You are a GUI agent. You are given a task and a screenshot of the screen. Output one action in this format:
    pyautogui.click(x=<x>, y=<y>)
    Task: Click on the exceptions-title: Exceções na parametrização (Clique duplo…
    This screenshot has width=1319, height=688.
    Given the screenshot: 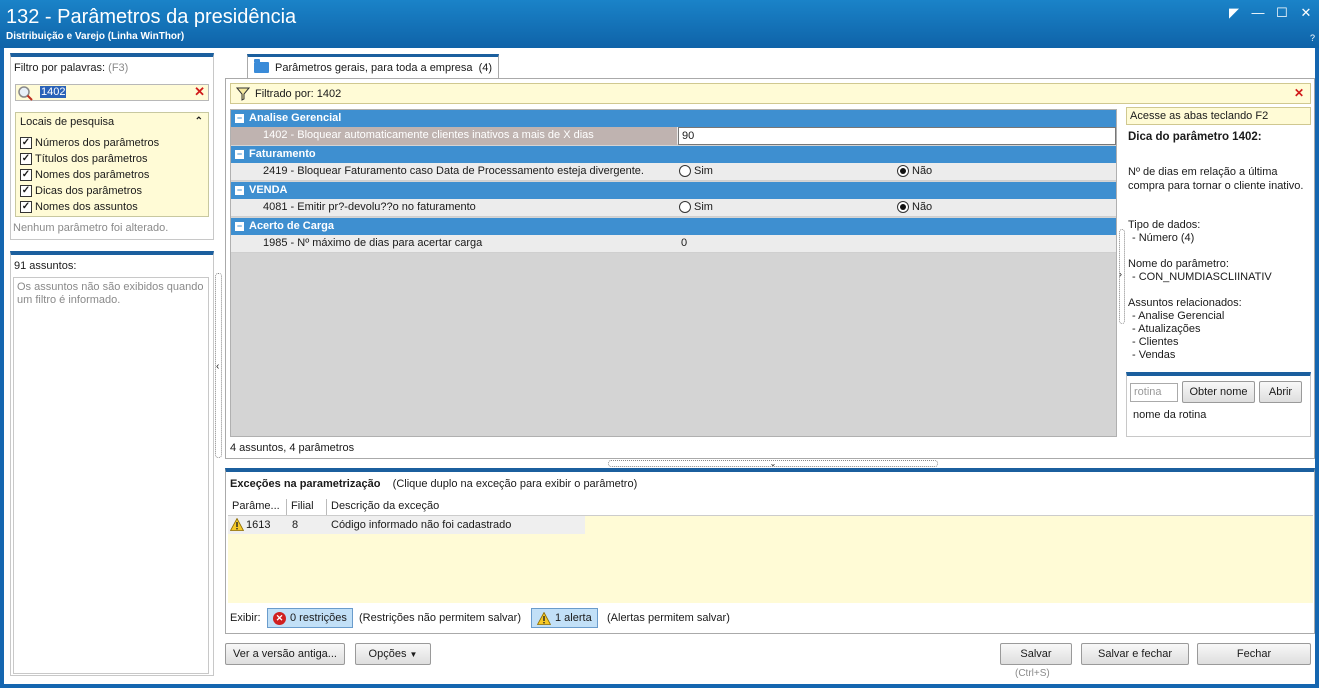 What is the action you would take?
    pyautogui.click(x=434, y=484)
    